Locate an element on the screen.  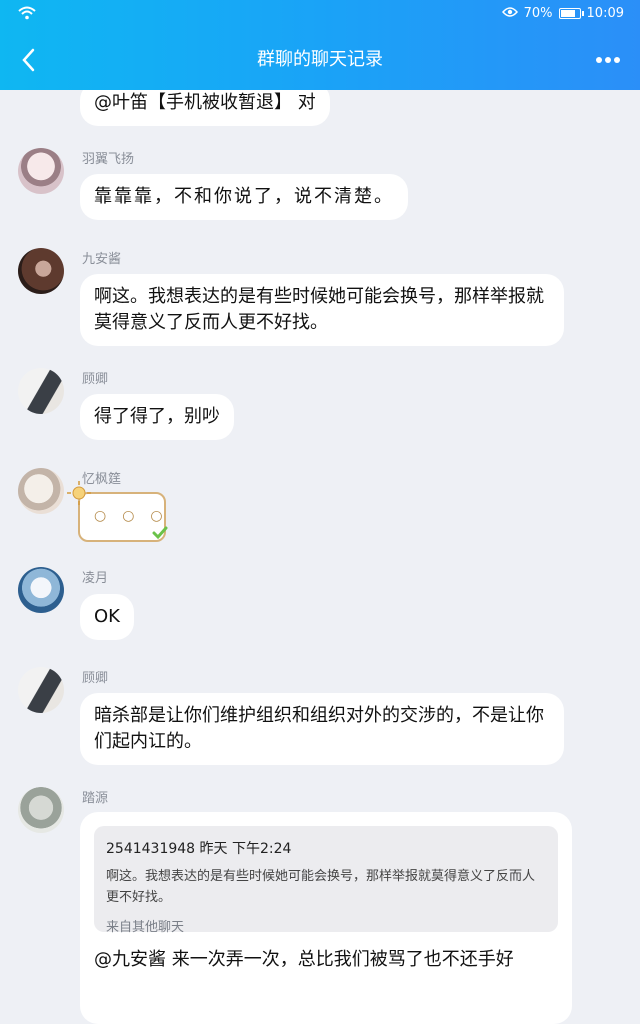
battery-icon is located at coordinates (571, 13).